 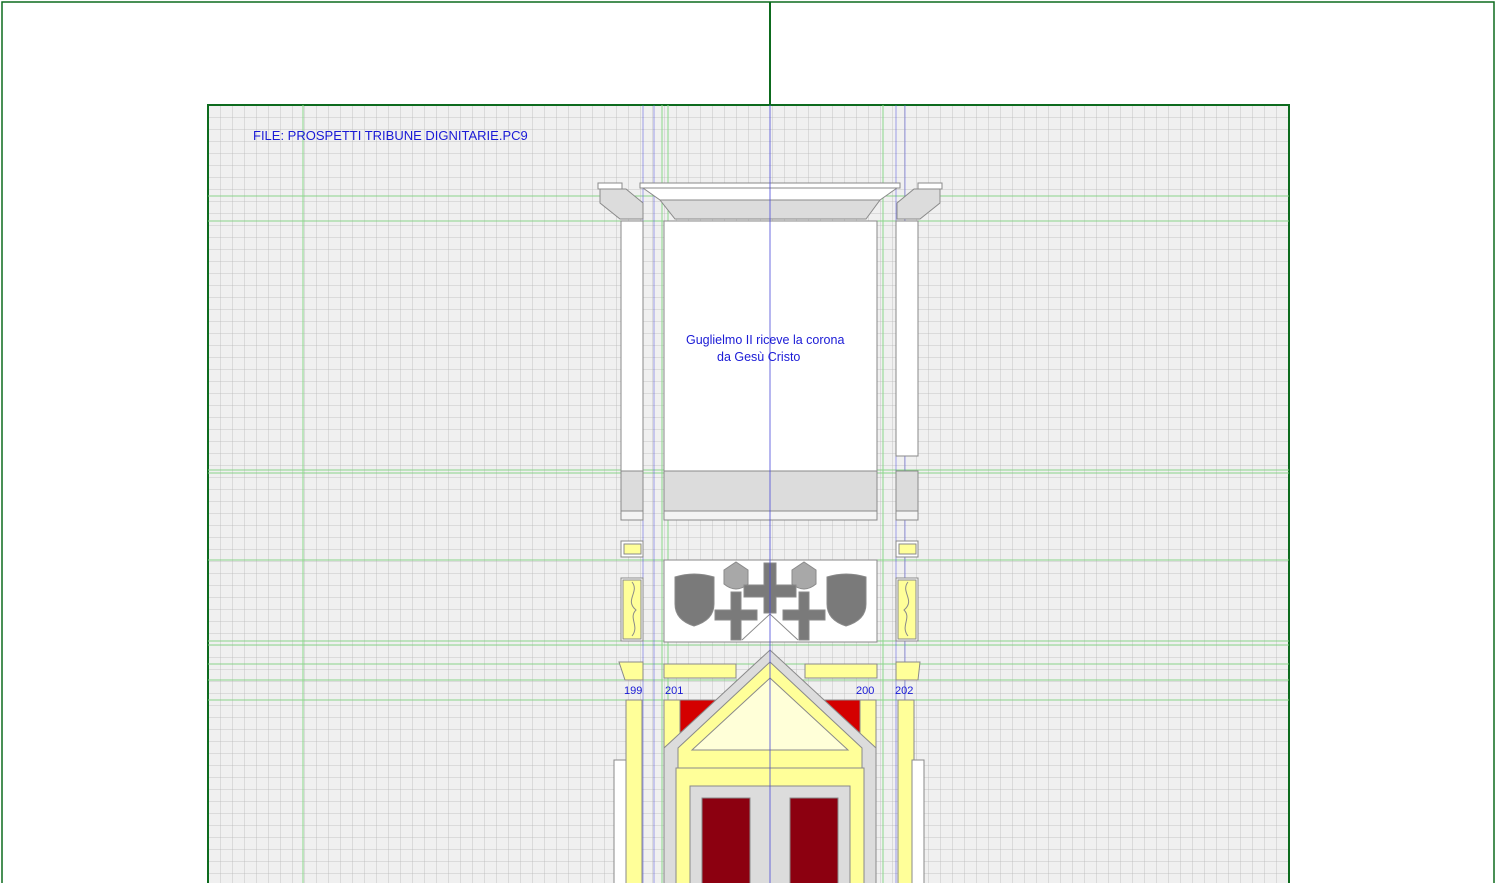 I want to click on element-number: 201, so click(x=674, y=691).